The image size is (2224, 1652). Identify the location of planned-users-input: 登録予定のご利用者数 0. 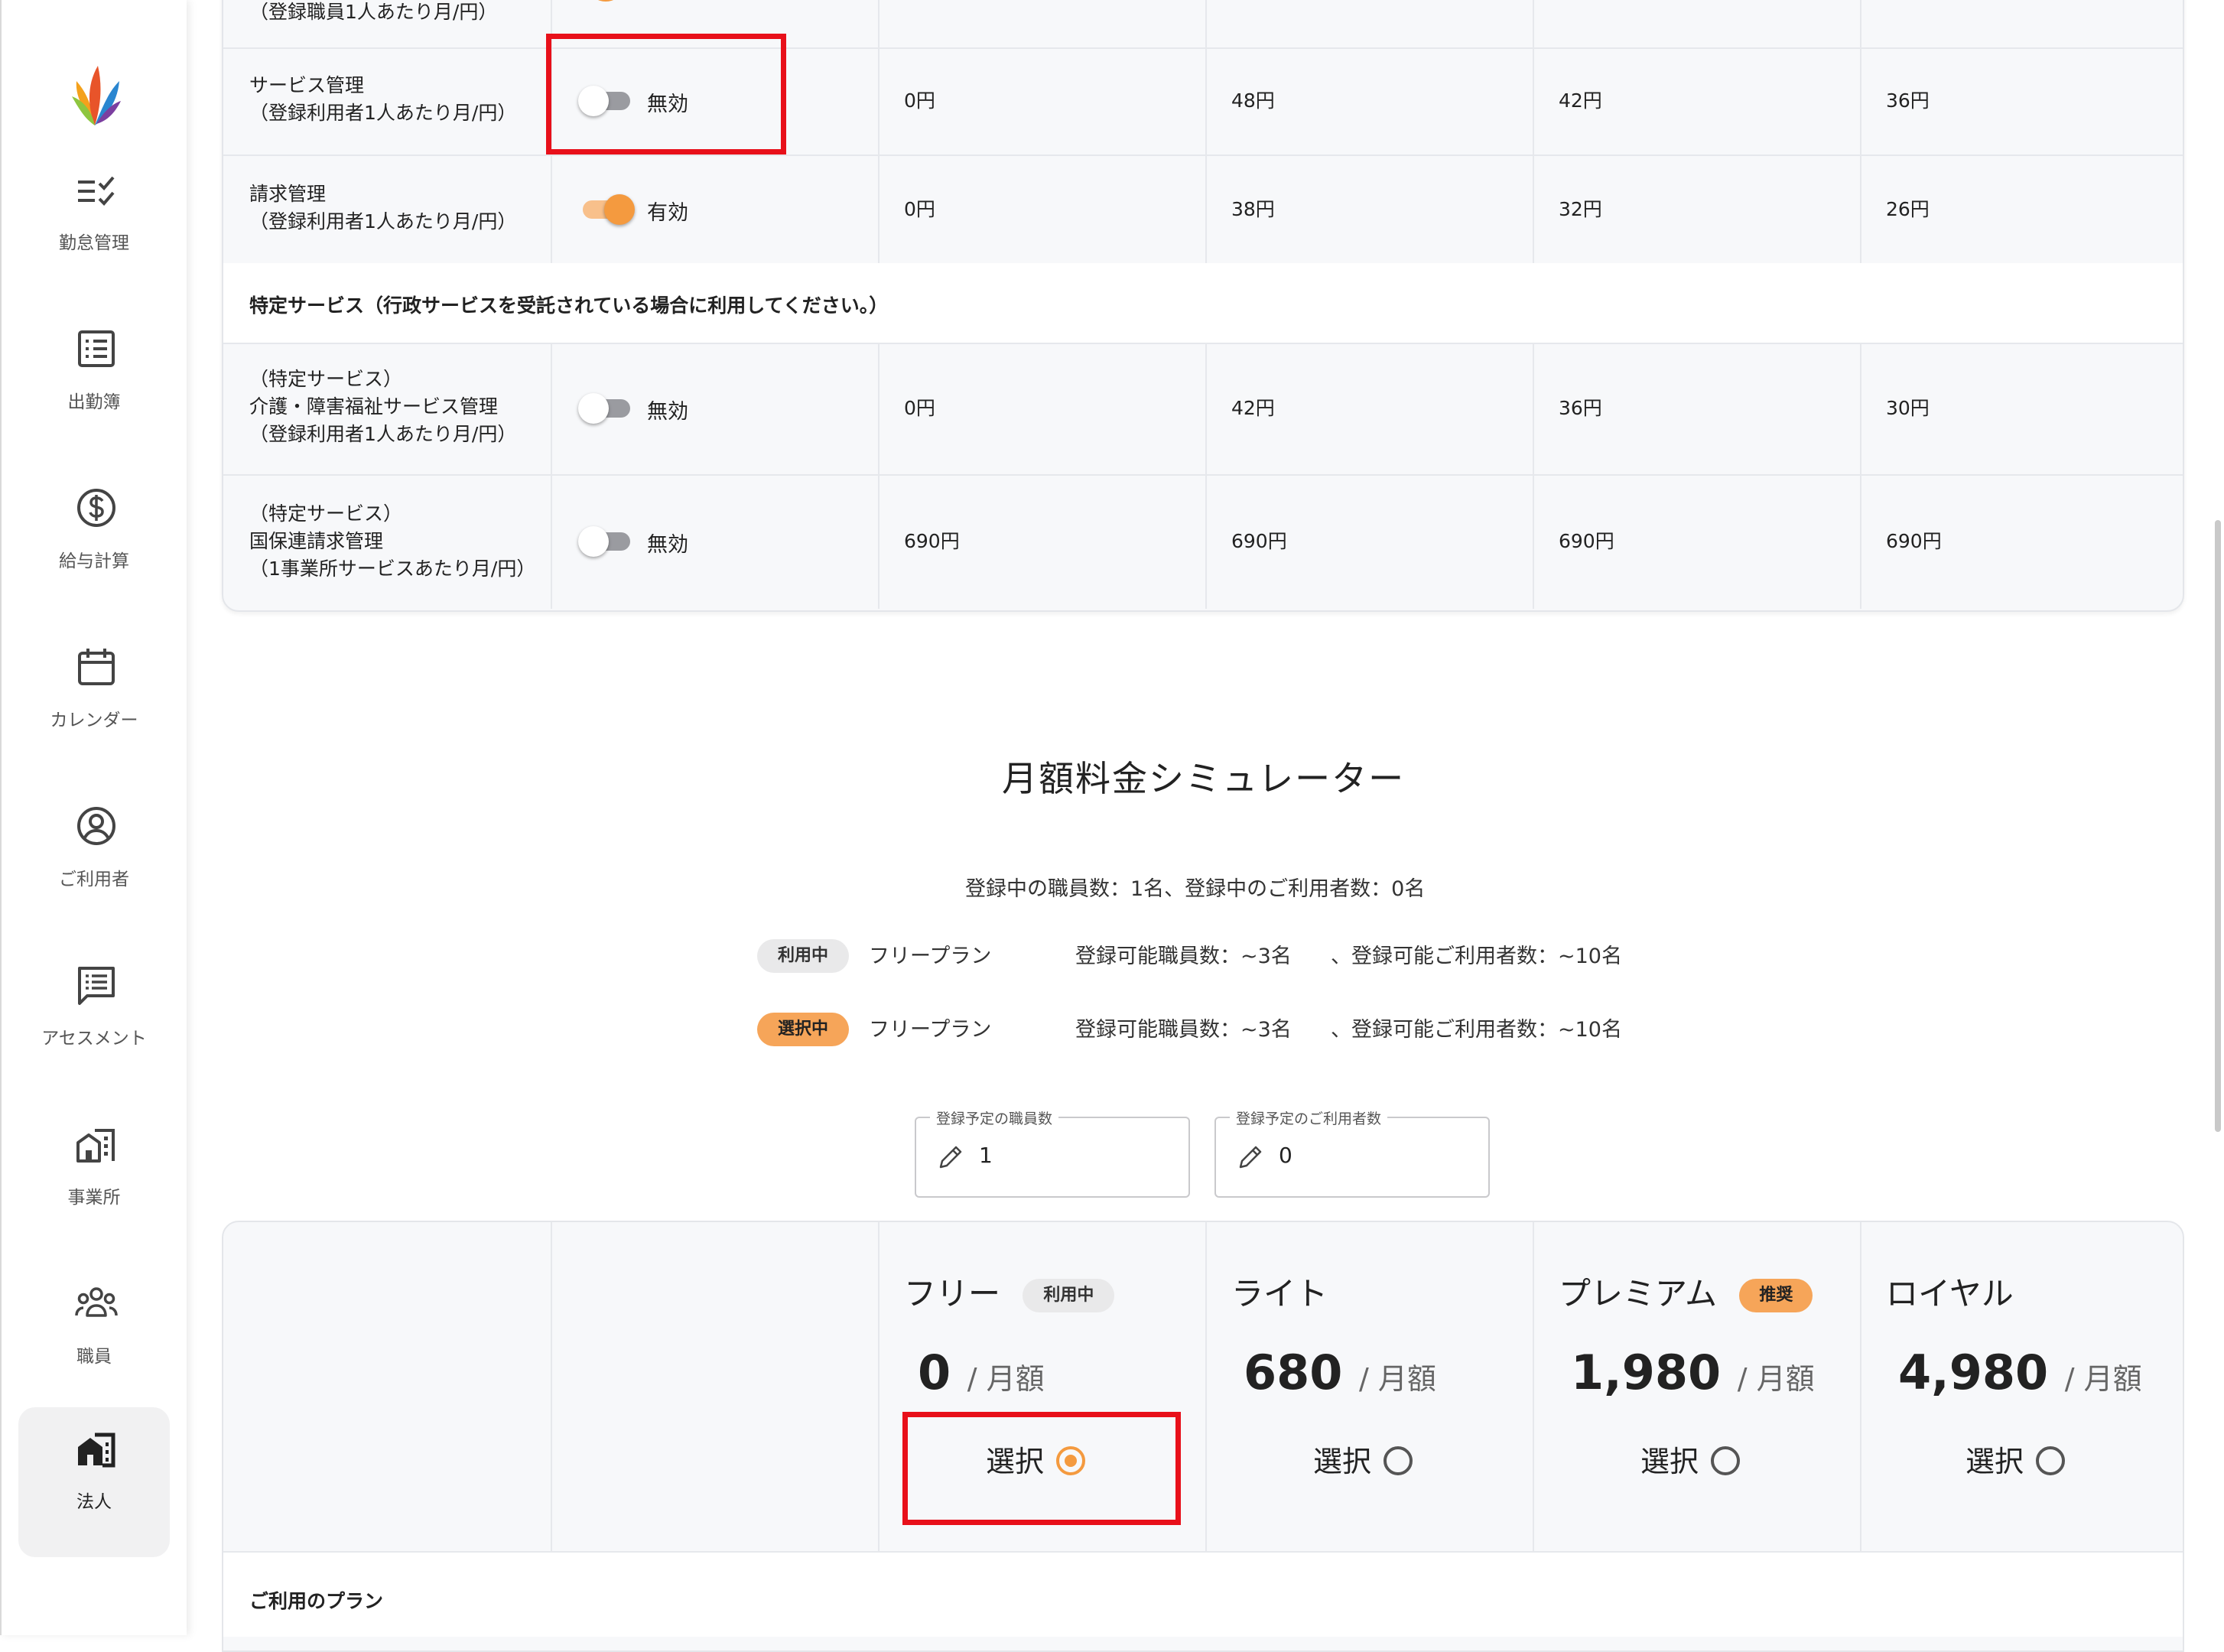
(1352, 1153).